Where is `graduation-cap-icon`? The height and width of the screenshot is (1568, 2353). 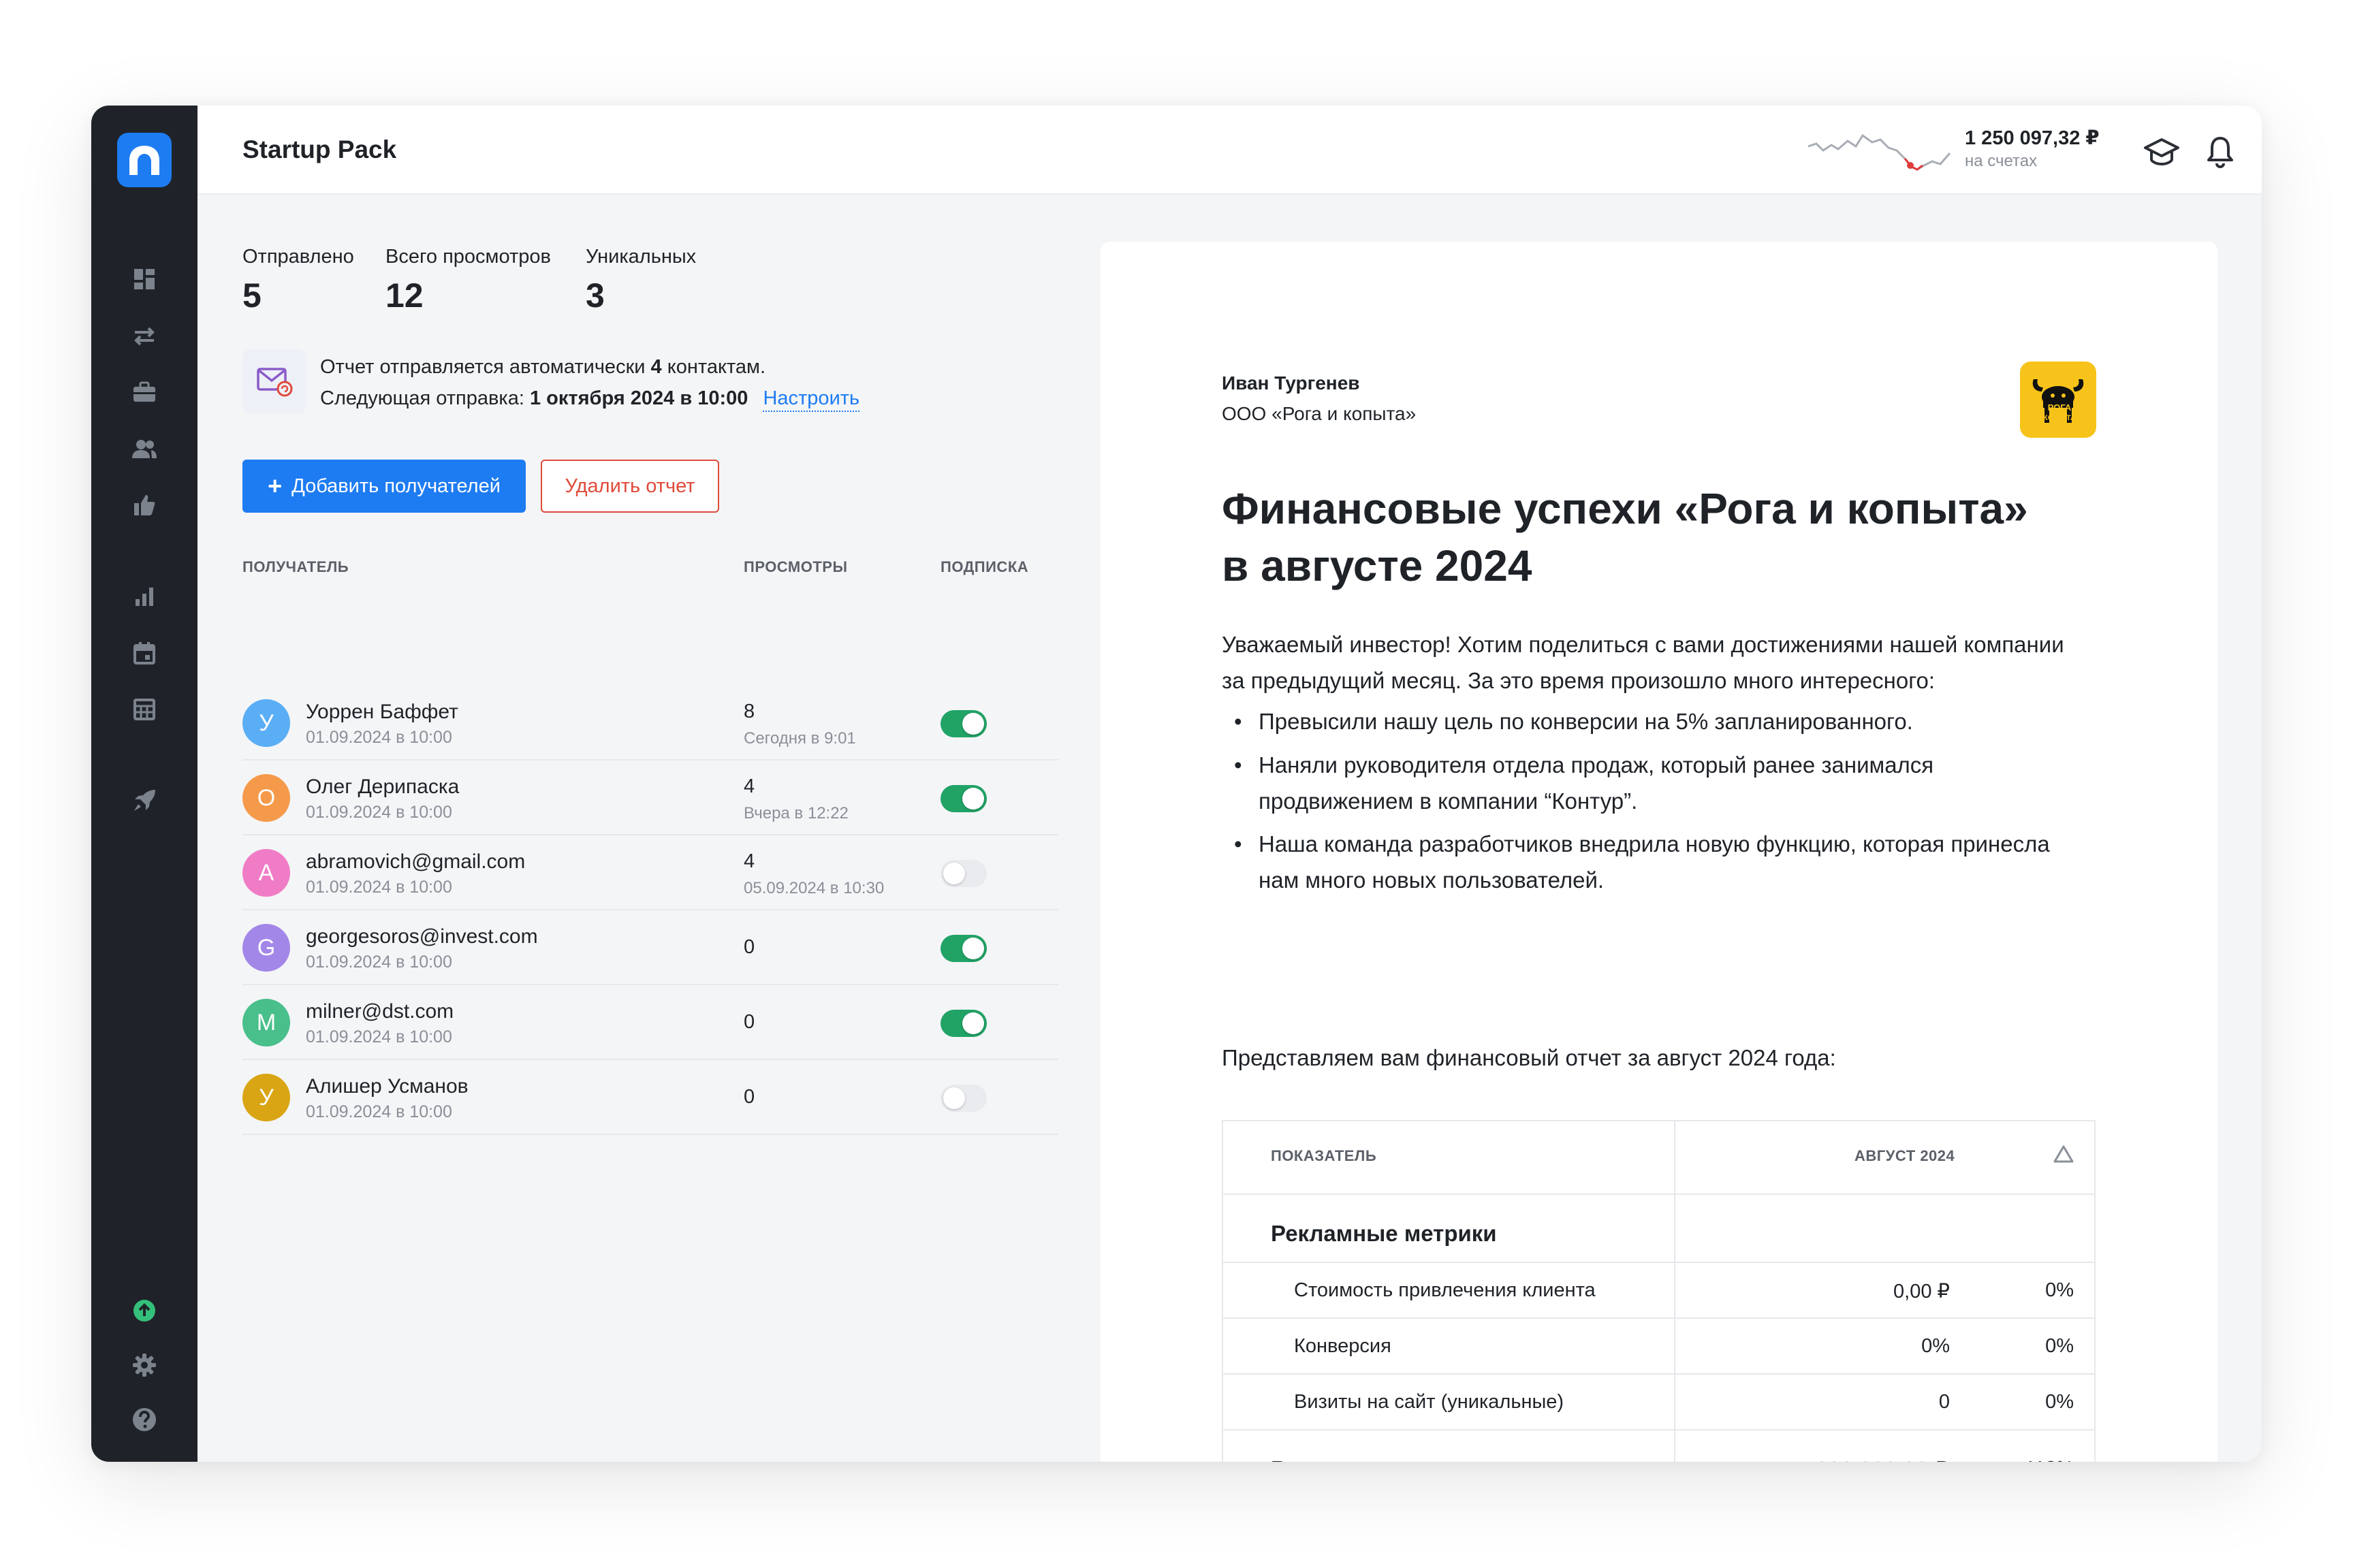
graduation-cap-icon is located at coordinates (2162, 152).